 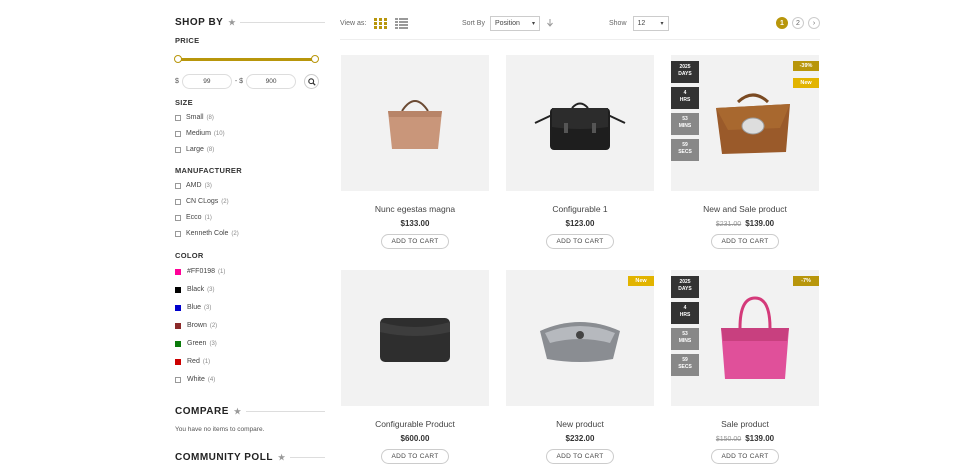 What do you see at coordinates (618, 23) in the screenshot?
I see `show-label: Show` at bounding box center [618, 23].